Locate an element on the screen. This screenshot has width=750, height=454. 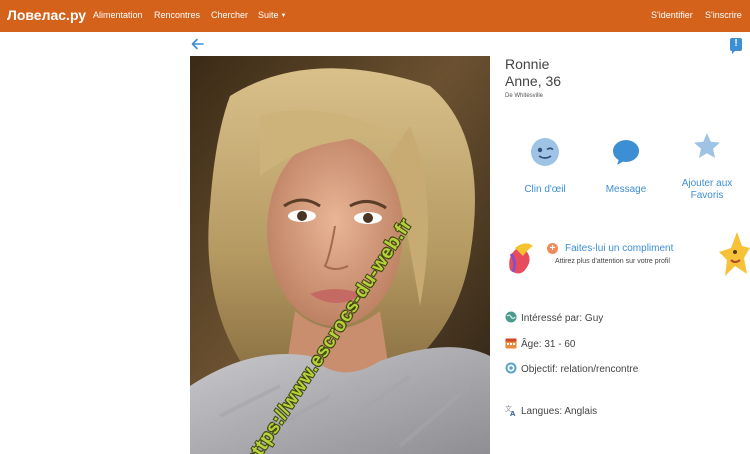
sign-in-link: S'identifier is located at coordinates (672, 15).